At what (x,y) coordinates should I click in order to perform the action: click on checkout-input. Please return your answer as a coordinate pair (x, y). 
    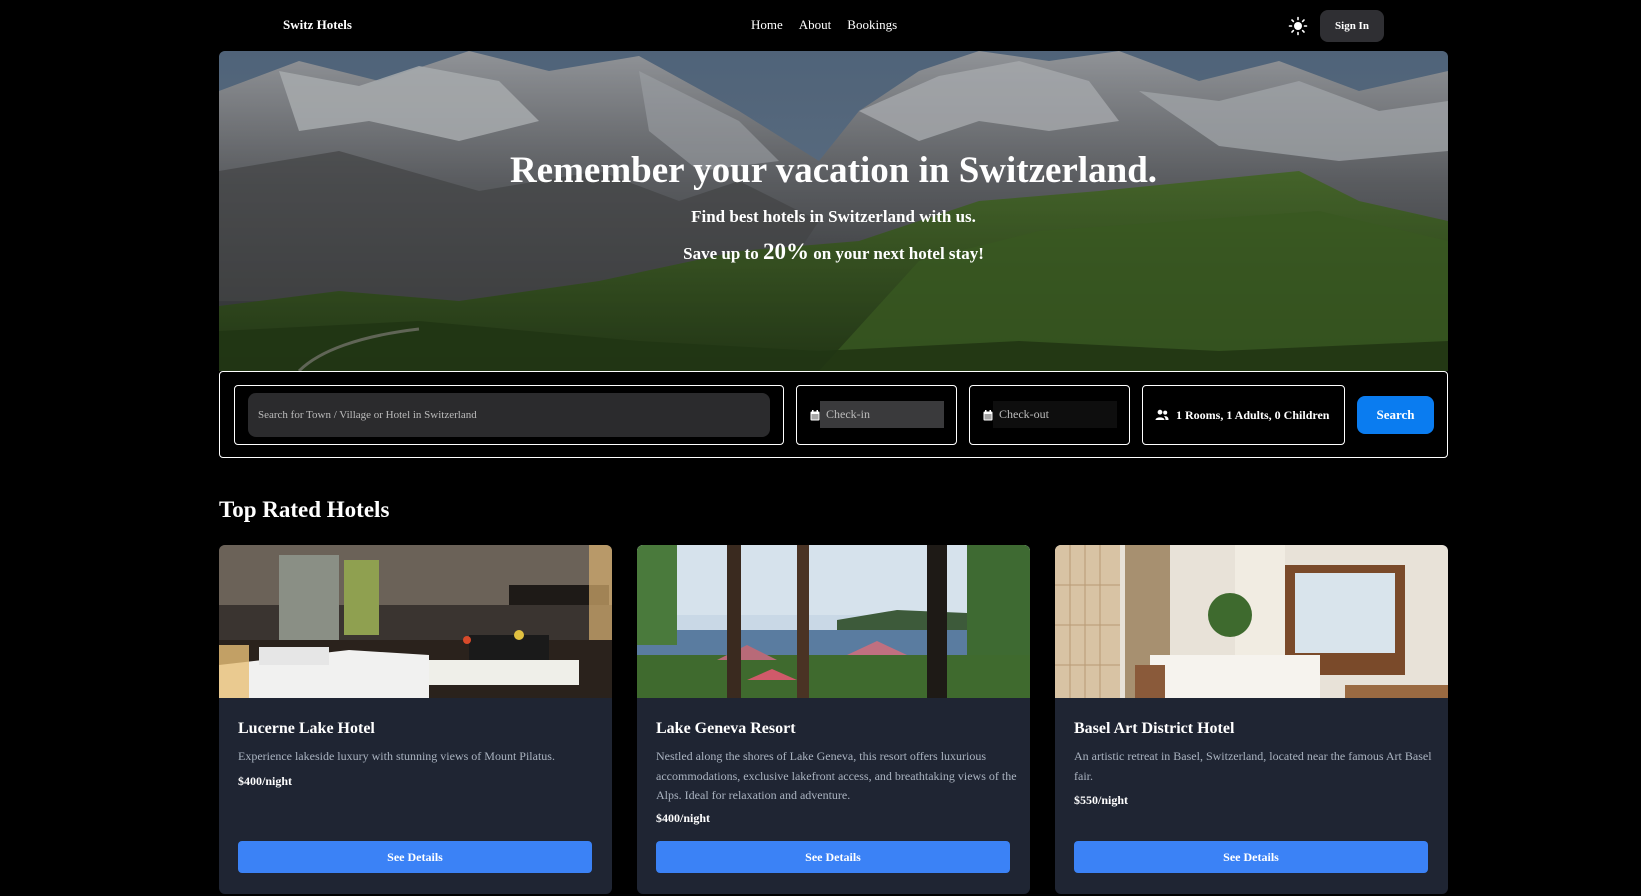
    Looking at the image, I should click on (1055, 414).